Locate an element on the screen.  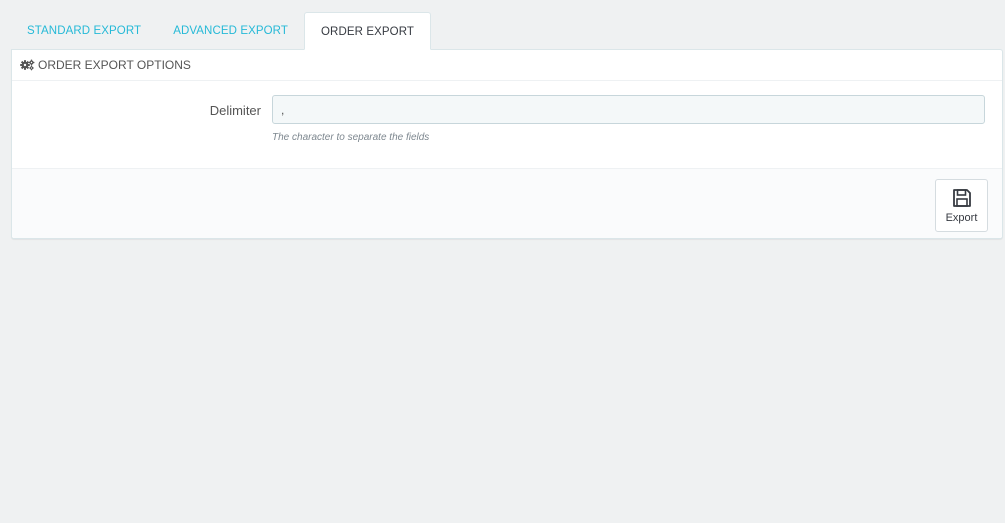
cogs-icon is located at coordinates (27, 65).